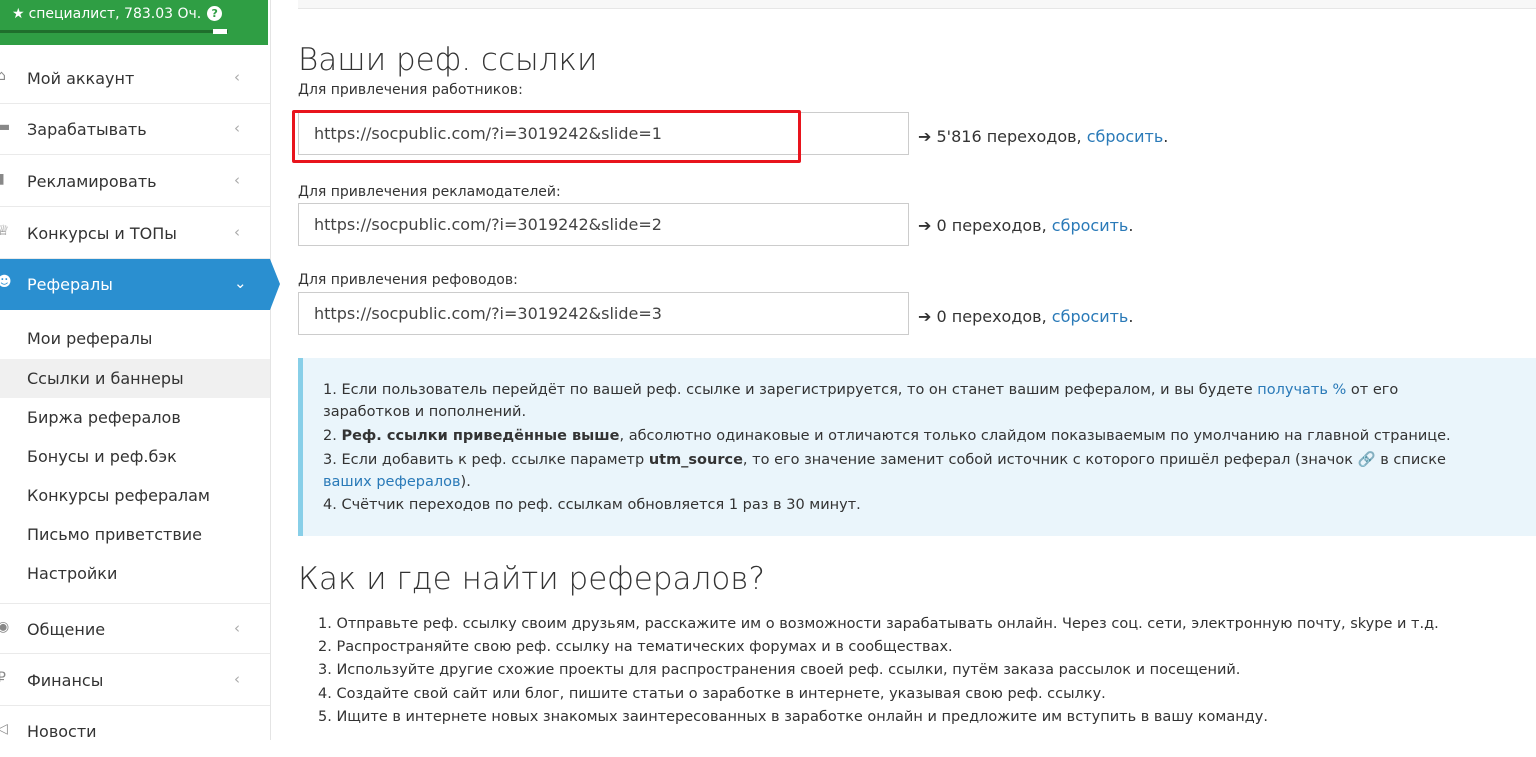 This screenshot has width=1536, height=757. What do you see at coordinates (4, 729) in the screenshot?
I see `bullhorn-icon: ◁` at bounding box center [4, 729].